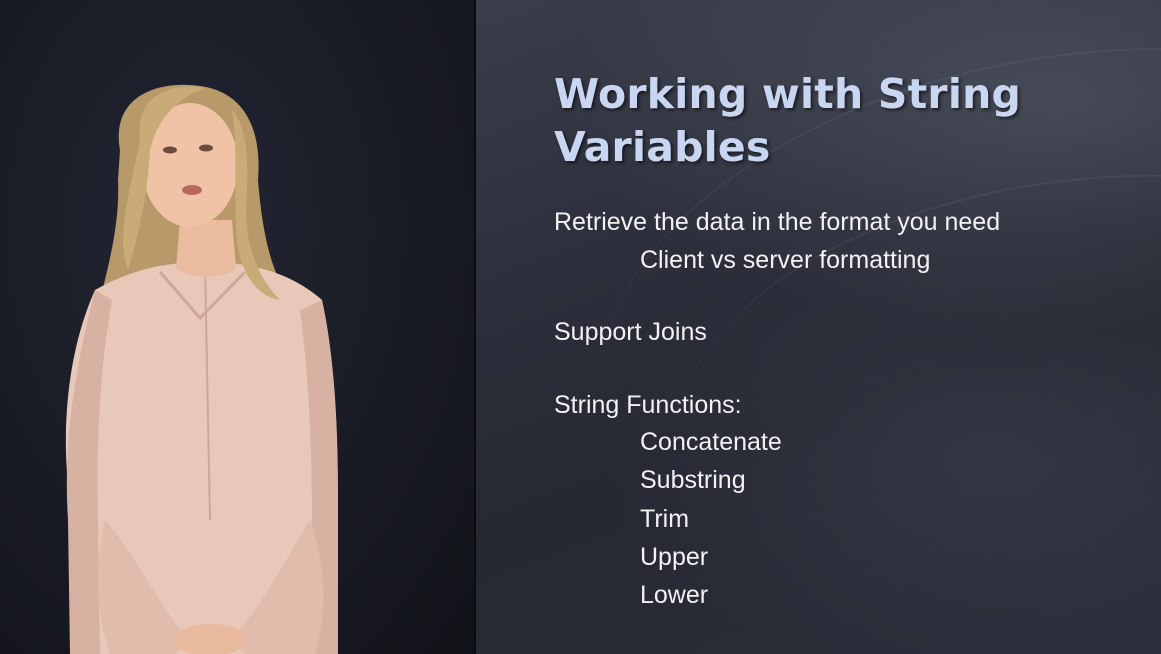  What do you see at coordinates (788, 120) in the screenshot?
I see `slide-title: Working with String Variables` at bounding box center [788, 120].